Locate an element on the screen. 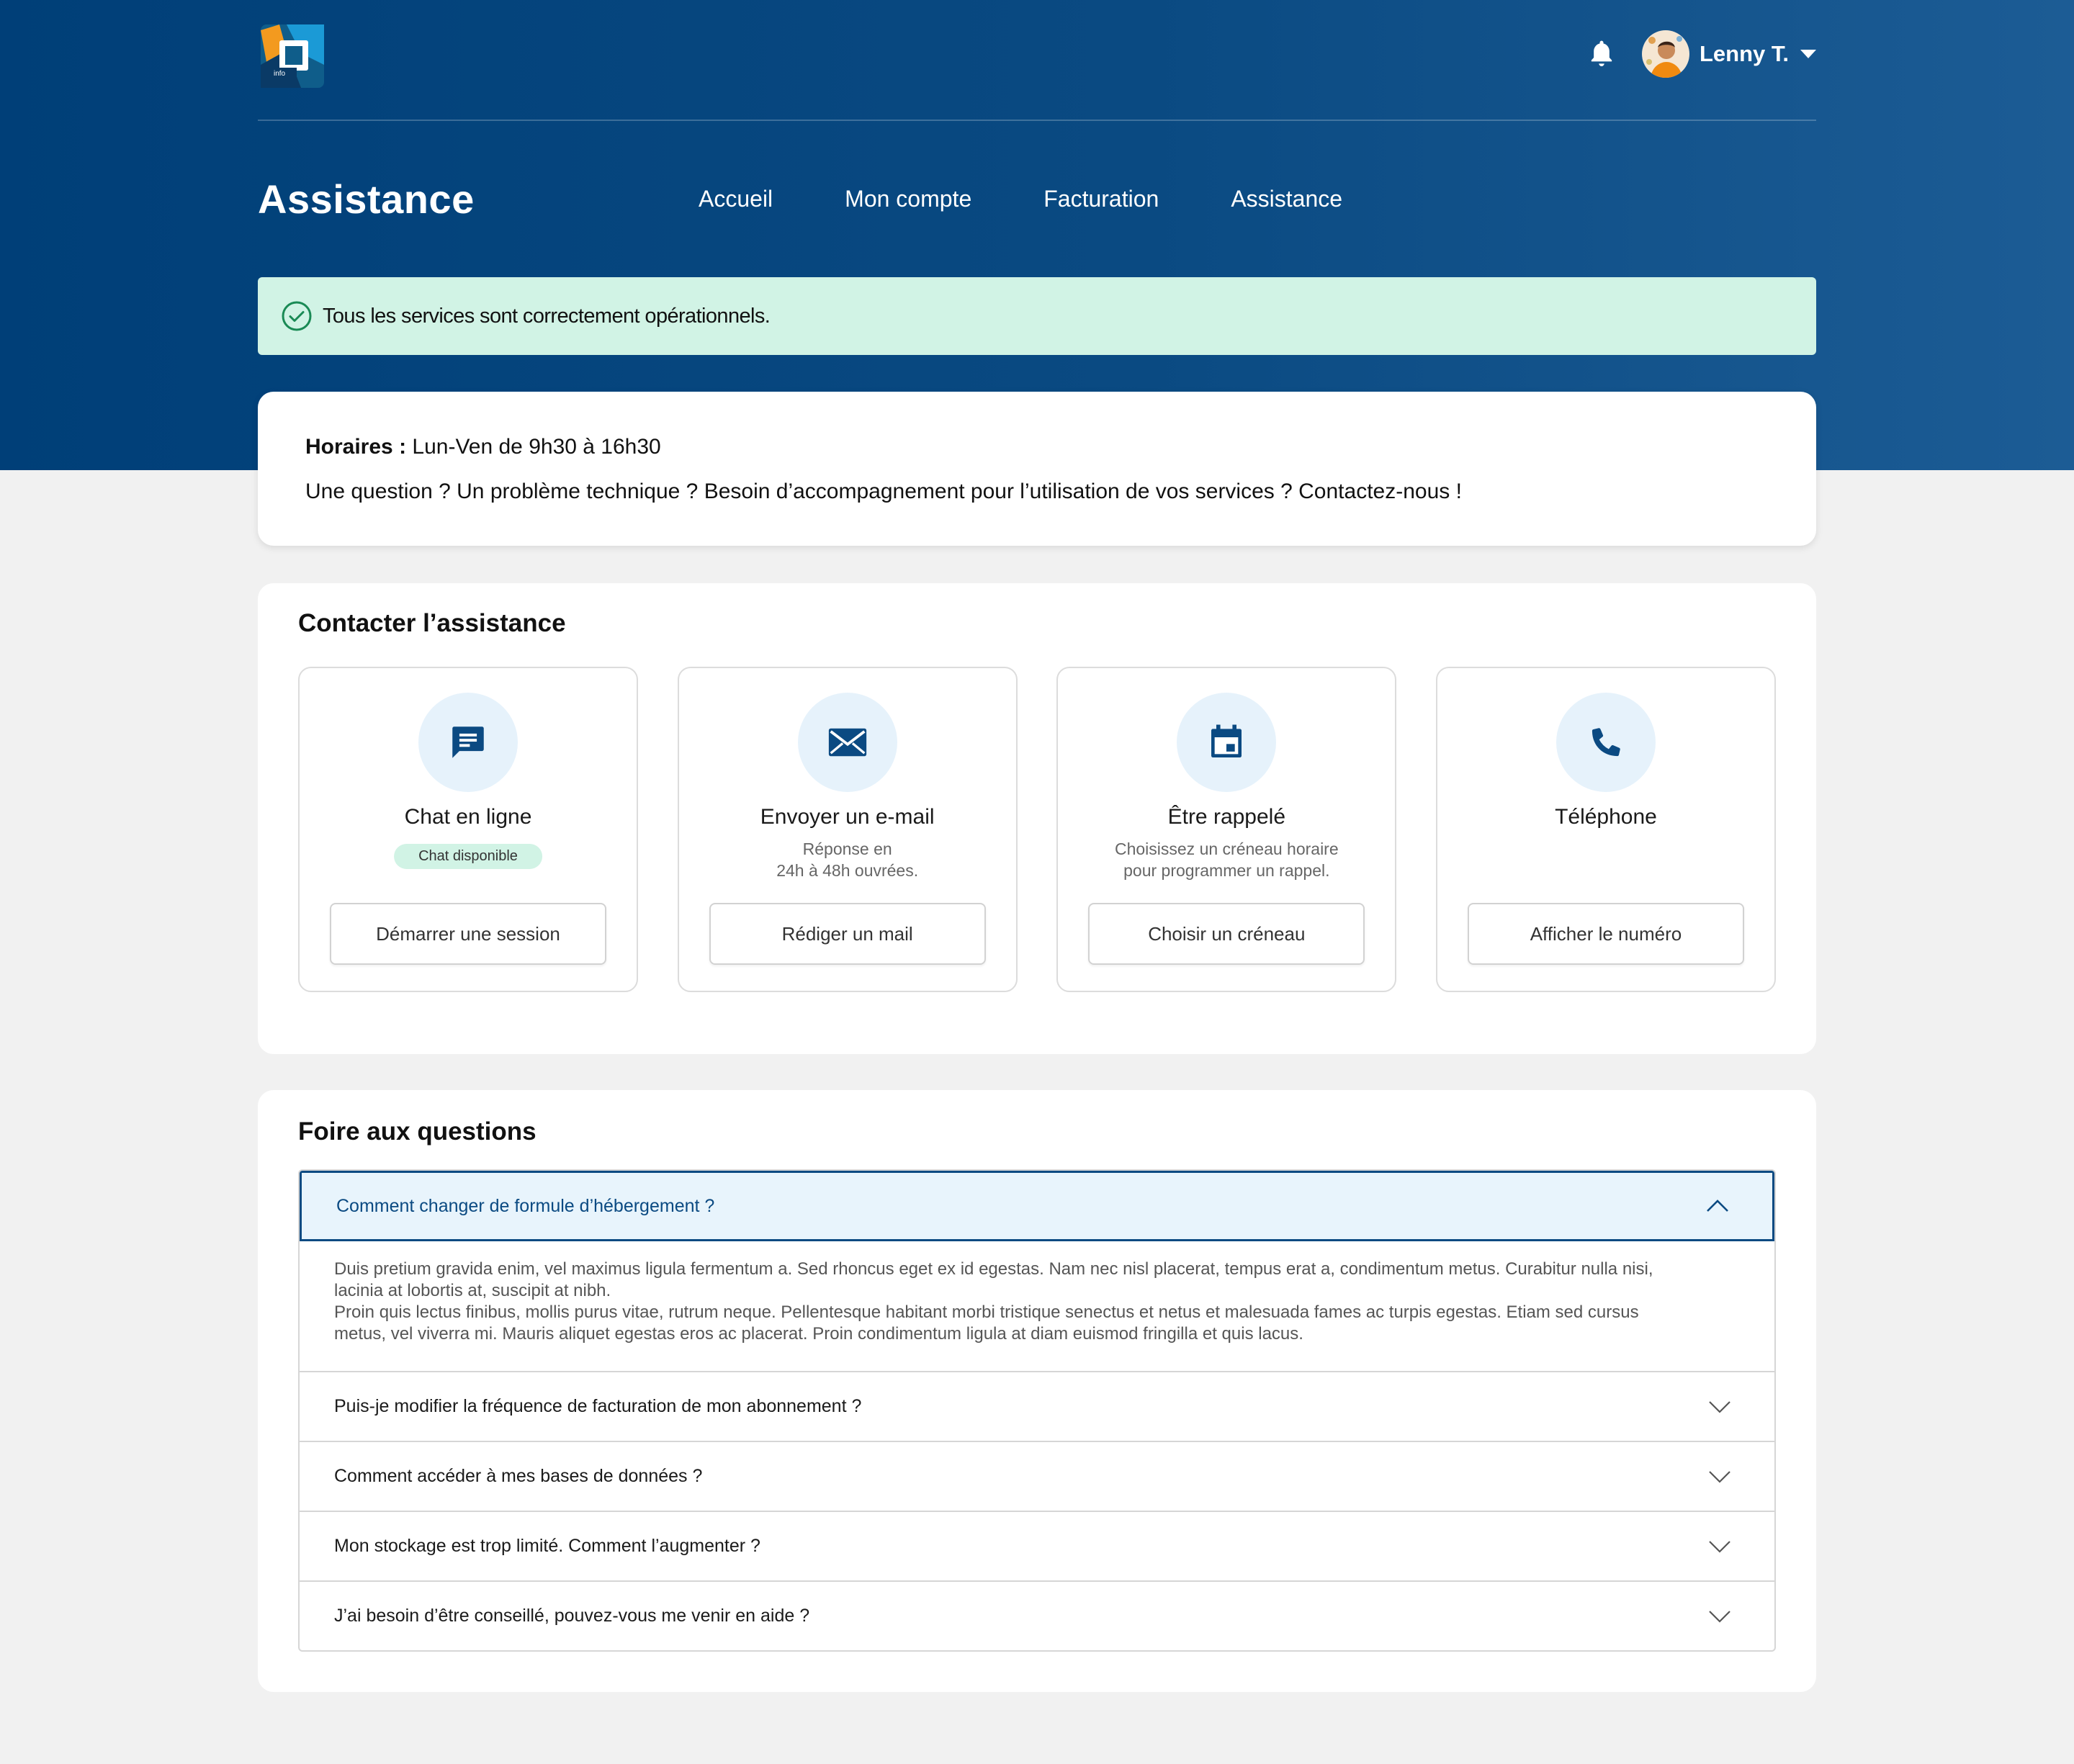 Image resolution: width=2074 pixels, height=1764 pixels. faq-question-3: Comment accéder à mes bases de données ? is located at coordinates (1037, 1476).